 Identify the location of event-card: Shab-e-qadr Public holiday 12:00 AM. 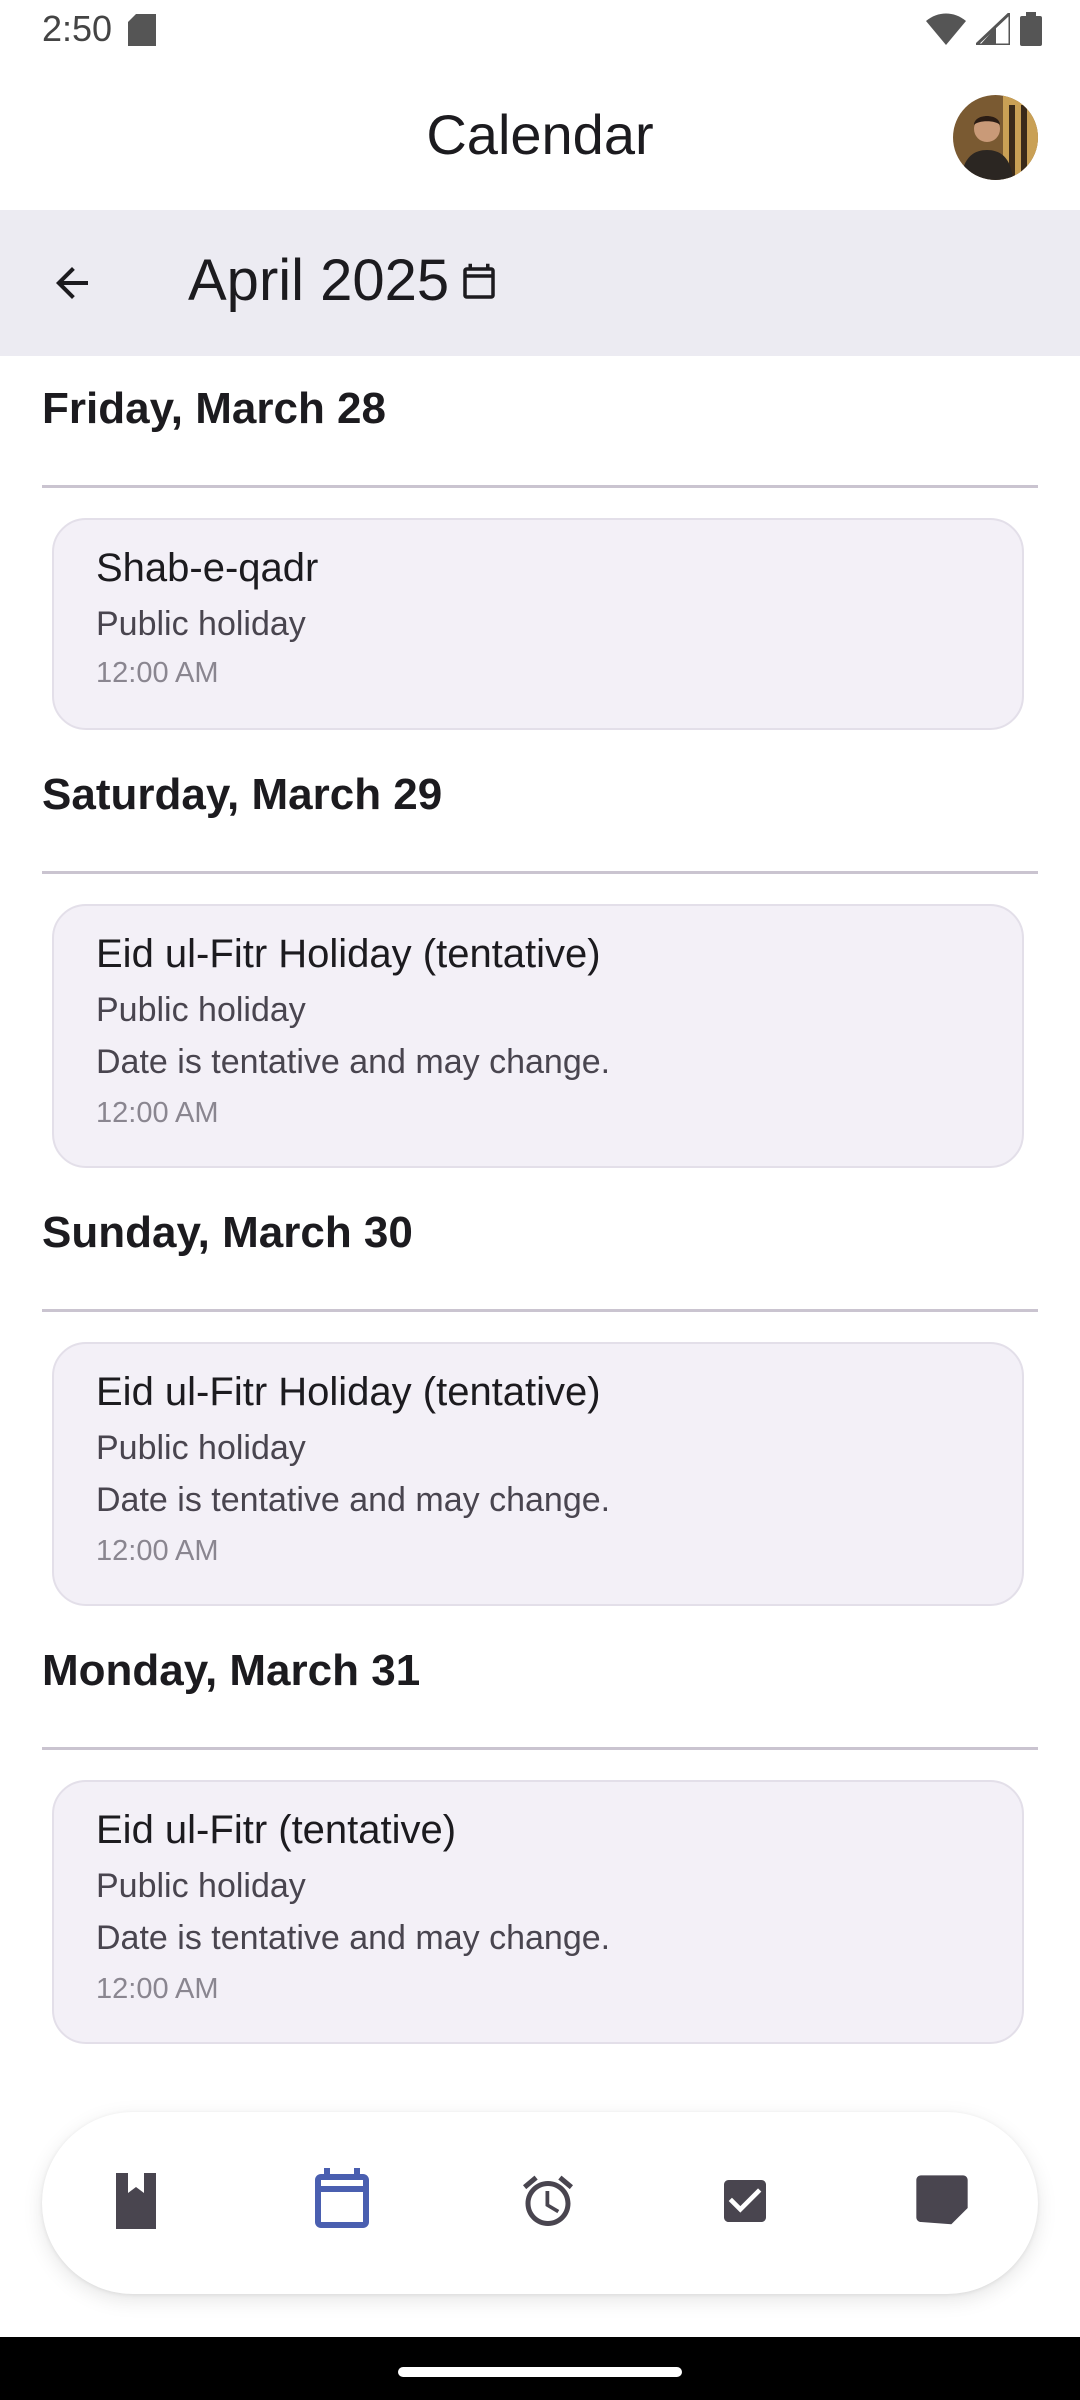
(538, 624).